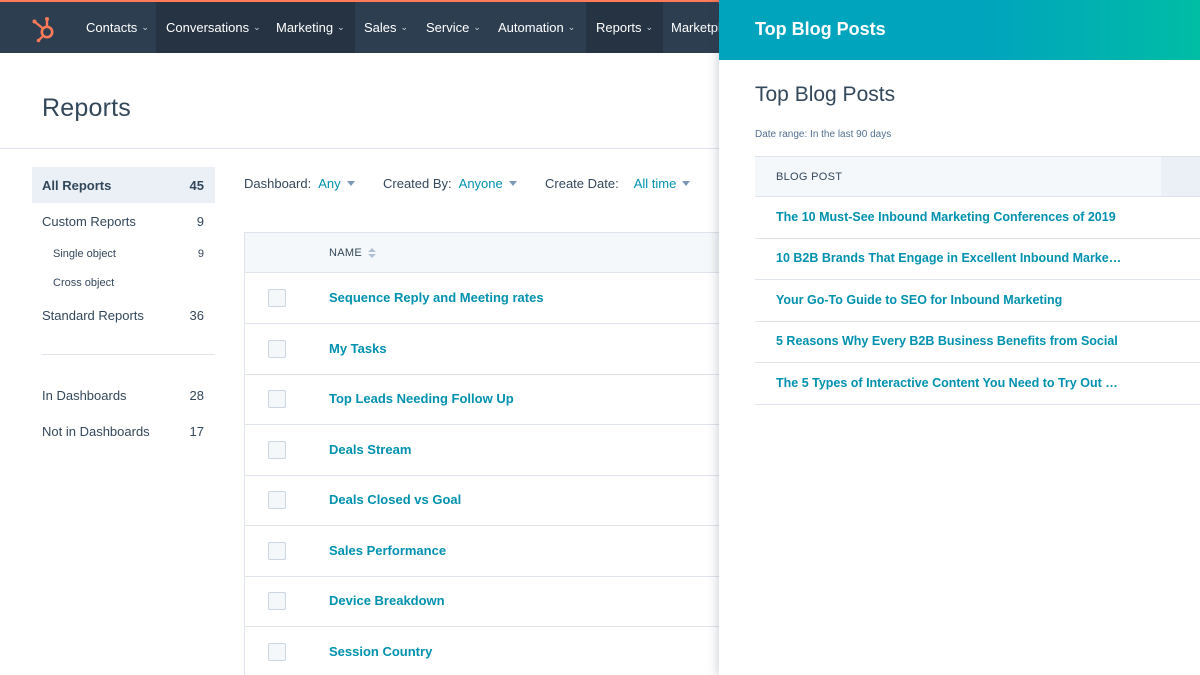 This screenshot has height=675, width=1200. Describe the element at coordinates (380, 27) in the screenshot. I see `nav-label: Sales` at that location.